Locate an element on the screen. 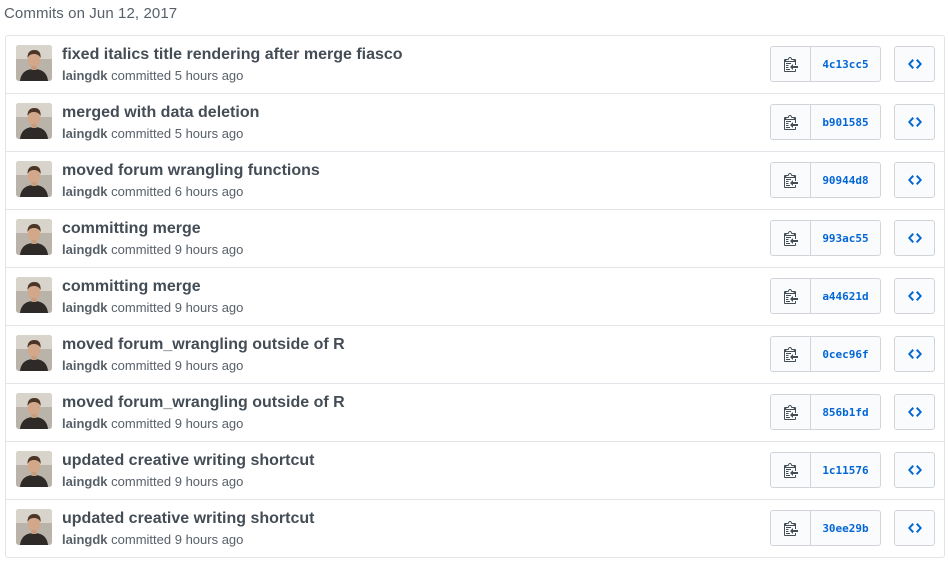  sha-button-group: 856b1fd is located at coordinates (825, 412).